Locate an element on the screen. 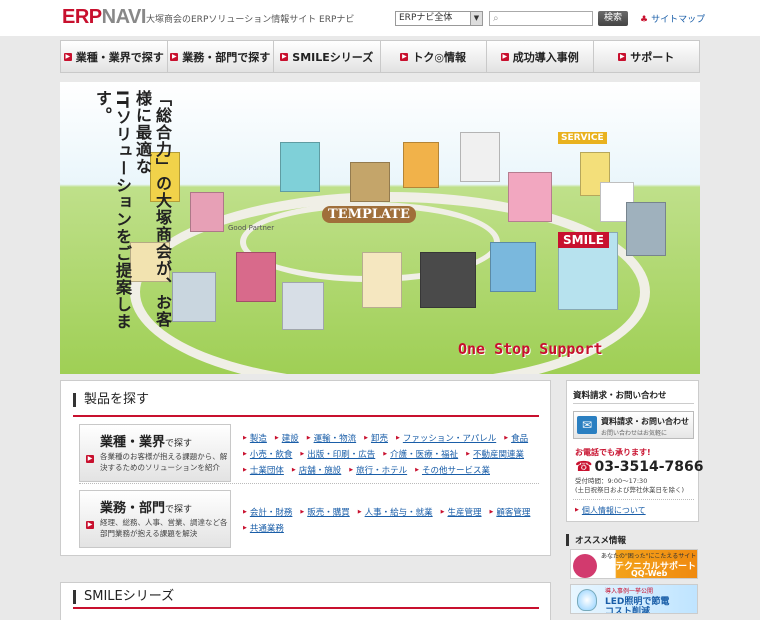 The width and height of the screenshot is (760, 620). link-industry: 卸売 is located at coordinates (376, 439).